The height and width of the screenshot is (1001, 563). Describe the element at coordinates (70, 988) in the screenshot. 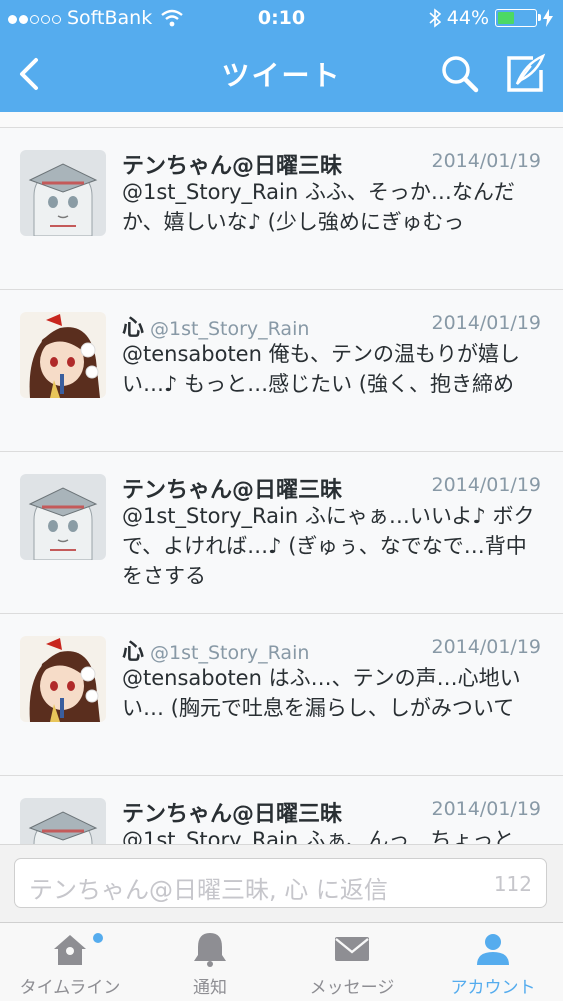

I see `tab-label: タイムライン` at that location.